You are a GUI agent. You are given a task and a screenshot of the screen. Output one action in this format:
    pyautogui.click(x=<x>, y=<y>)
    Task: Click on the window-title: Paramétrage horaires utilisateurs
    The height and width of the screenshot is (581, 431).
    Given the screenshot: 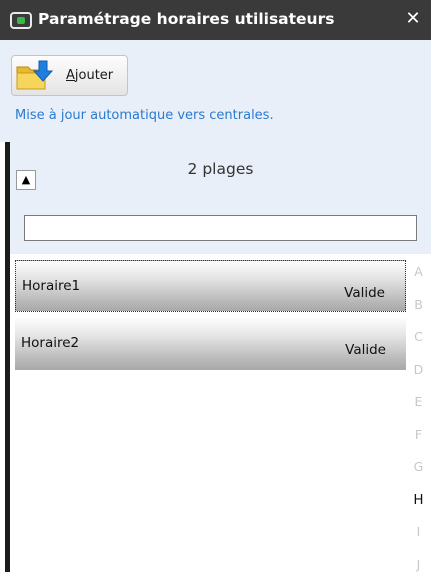 What is the action you would take?
    pyautogui.click(x=186, y=19)
    